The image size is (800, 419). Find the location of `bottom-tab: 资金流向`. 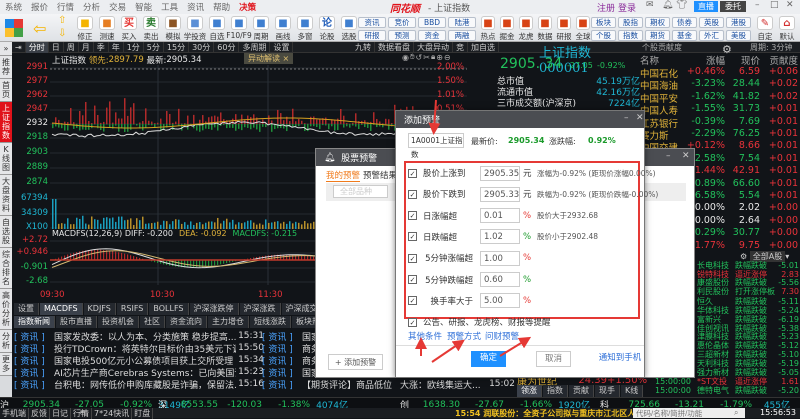

bottom-tab: 资金流向 is located at coordinates (186, 322).